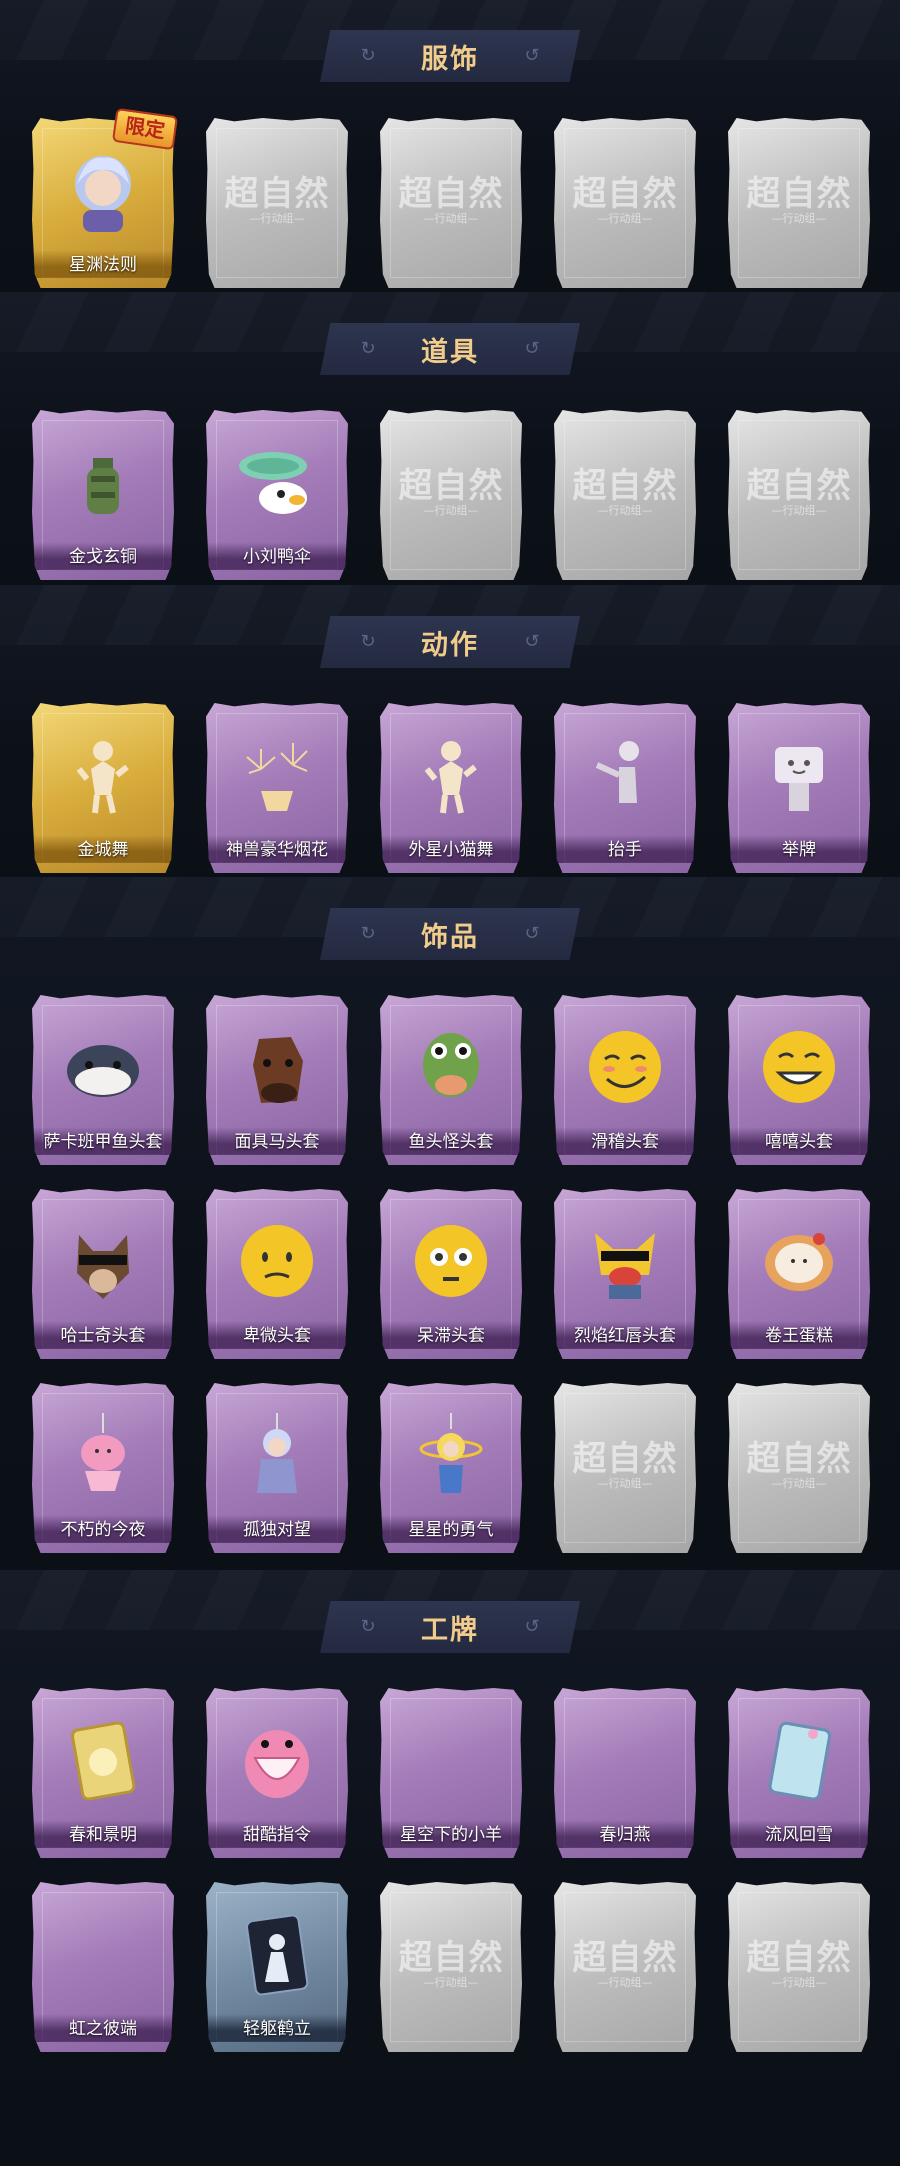 The height and width of the screenshot is (2166, 900). What do you see at coordinates (277, 495) in the screenshot?
I see `item-card: 小刘鸭伞` at bounding box center [277, 495].